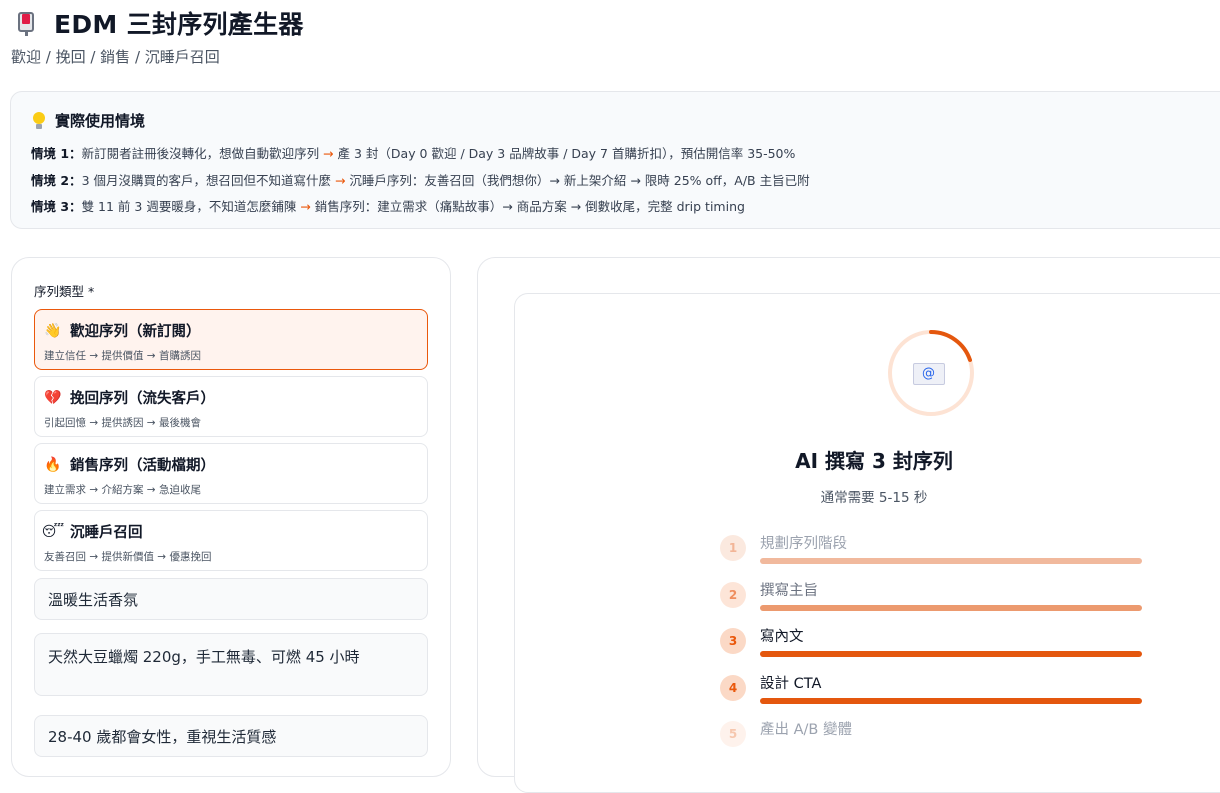 This screenshot has height=793, width=1220. What do you see at coordinates (115, 57) in the screenshot?
I see `page-subtitle: 歡迎 / 挽回 / 銷售 / 沉睡戶召回` at bounding box center [115, 57].